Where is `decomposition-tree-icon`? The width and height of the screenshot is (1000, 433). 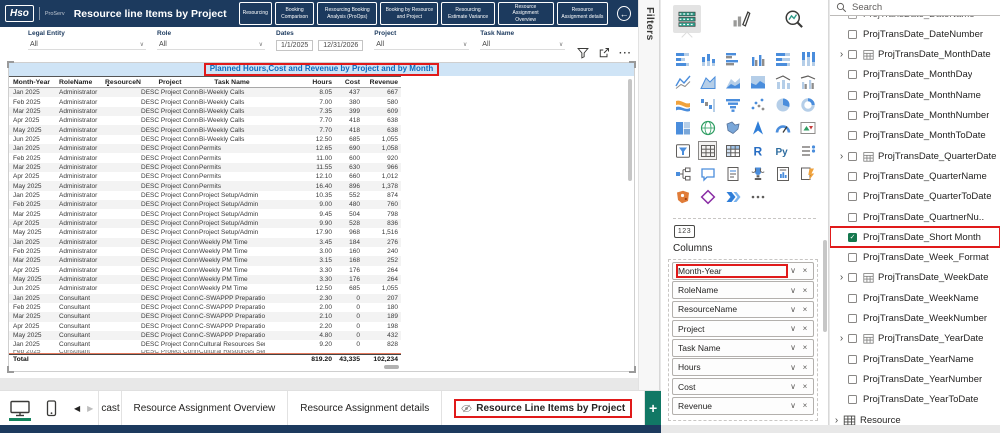 decomposition-tree-icon is located at coordinates (682, 173).